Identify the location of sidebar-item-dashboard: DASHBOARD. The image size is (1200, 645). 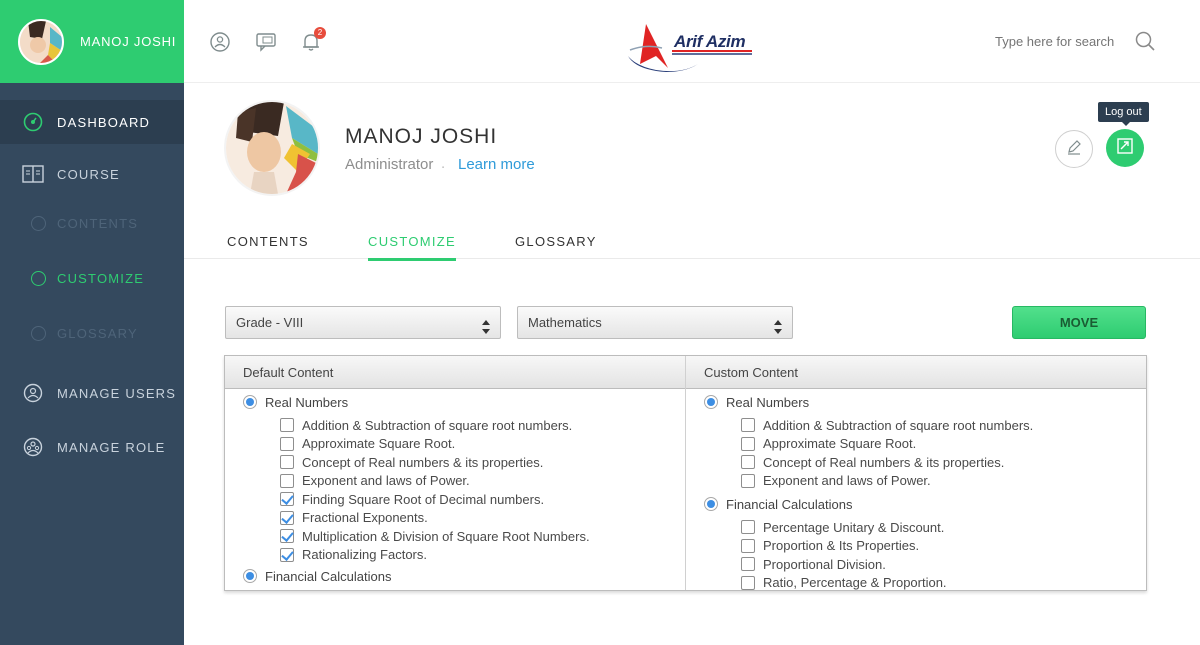
(92, 122).